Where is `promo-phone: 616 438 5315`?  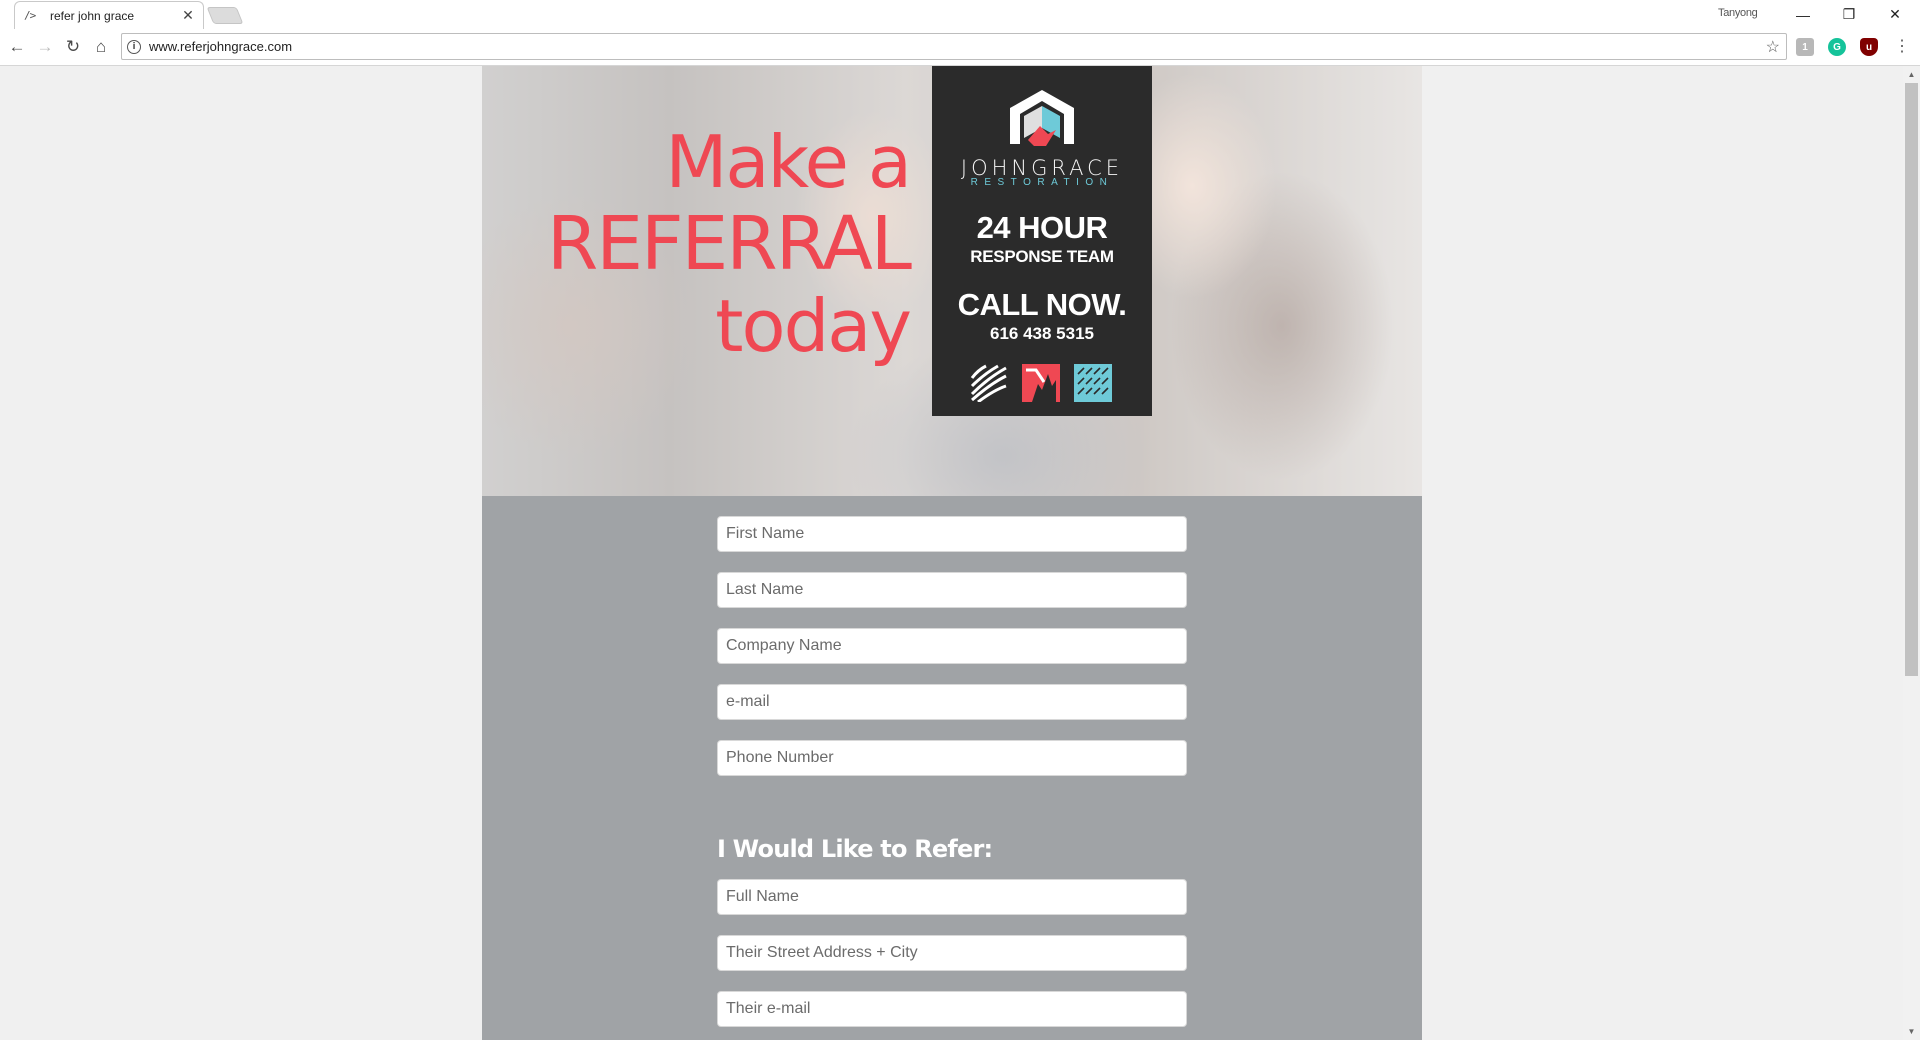
promo-phone: 616 438 5315 is located at coordinates (1042, 333).